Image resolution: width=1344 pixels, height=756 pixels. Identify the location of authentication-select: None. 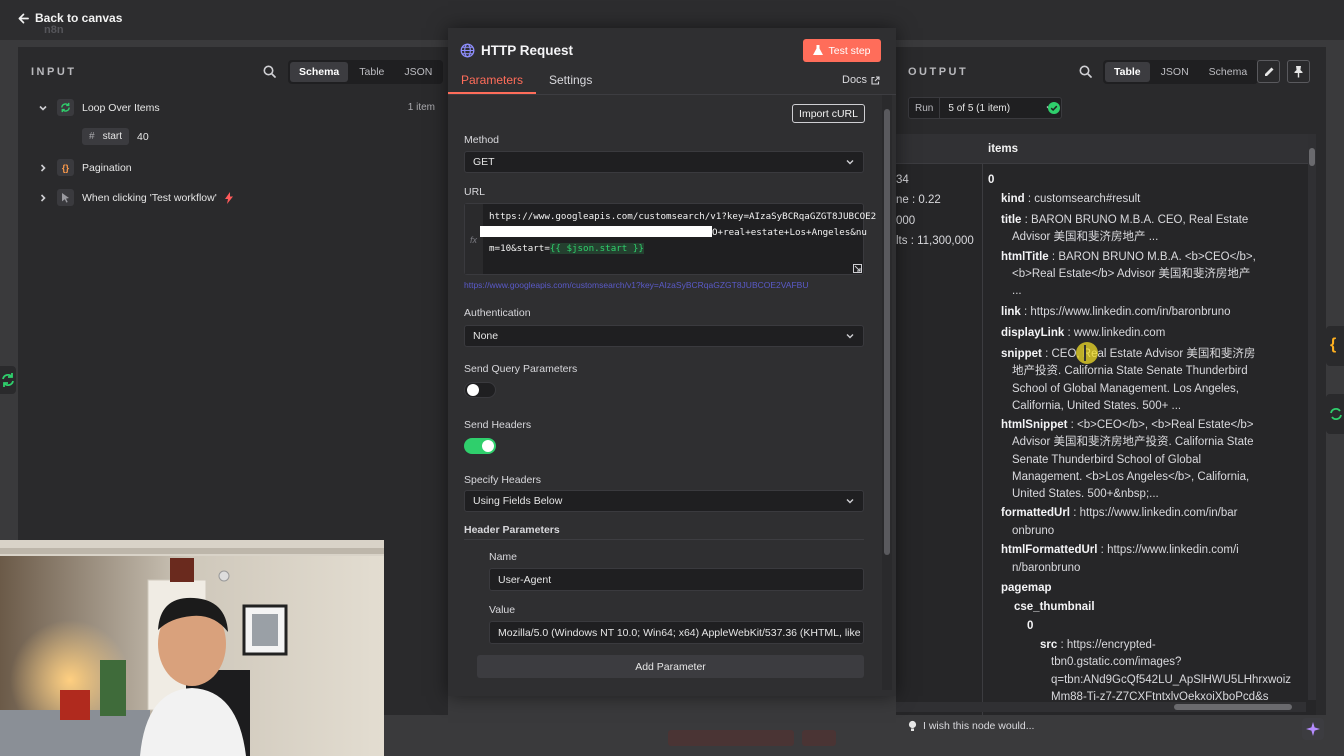
(664, 336).